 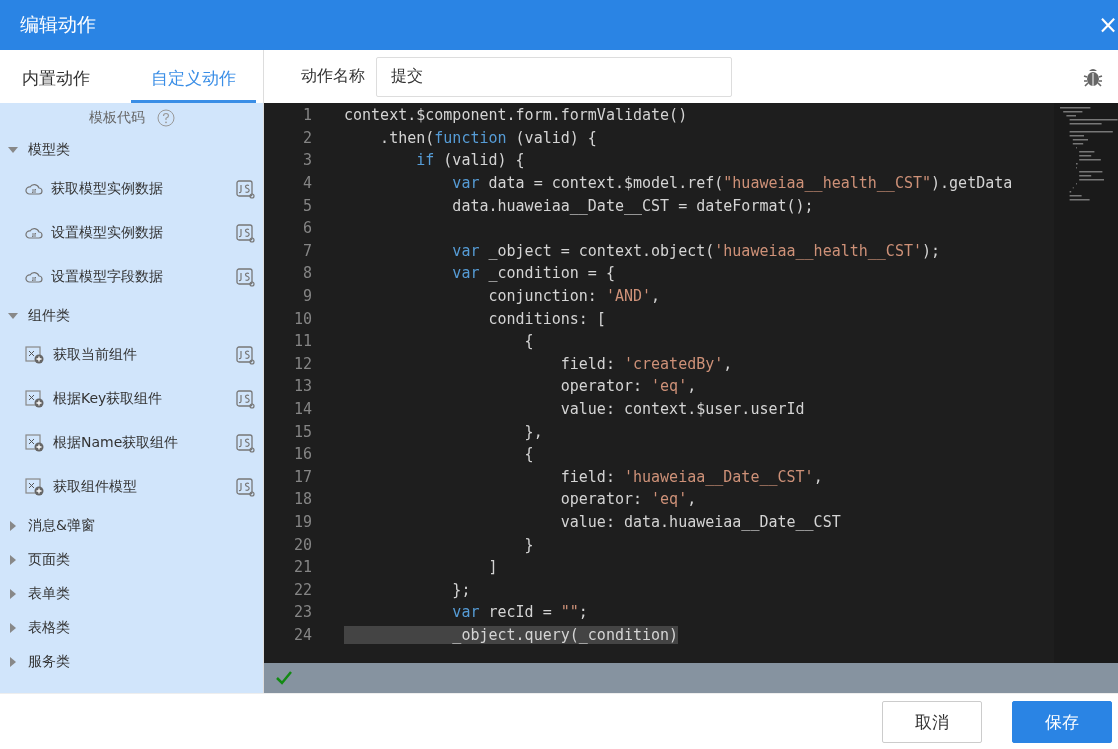 What do you see at coordinates (131, 526) in the screenshot?
I see `category-toggle: 消息&弹窗` at bounding box center [131, 526].